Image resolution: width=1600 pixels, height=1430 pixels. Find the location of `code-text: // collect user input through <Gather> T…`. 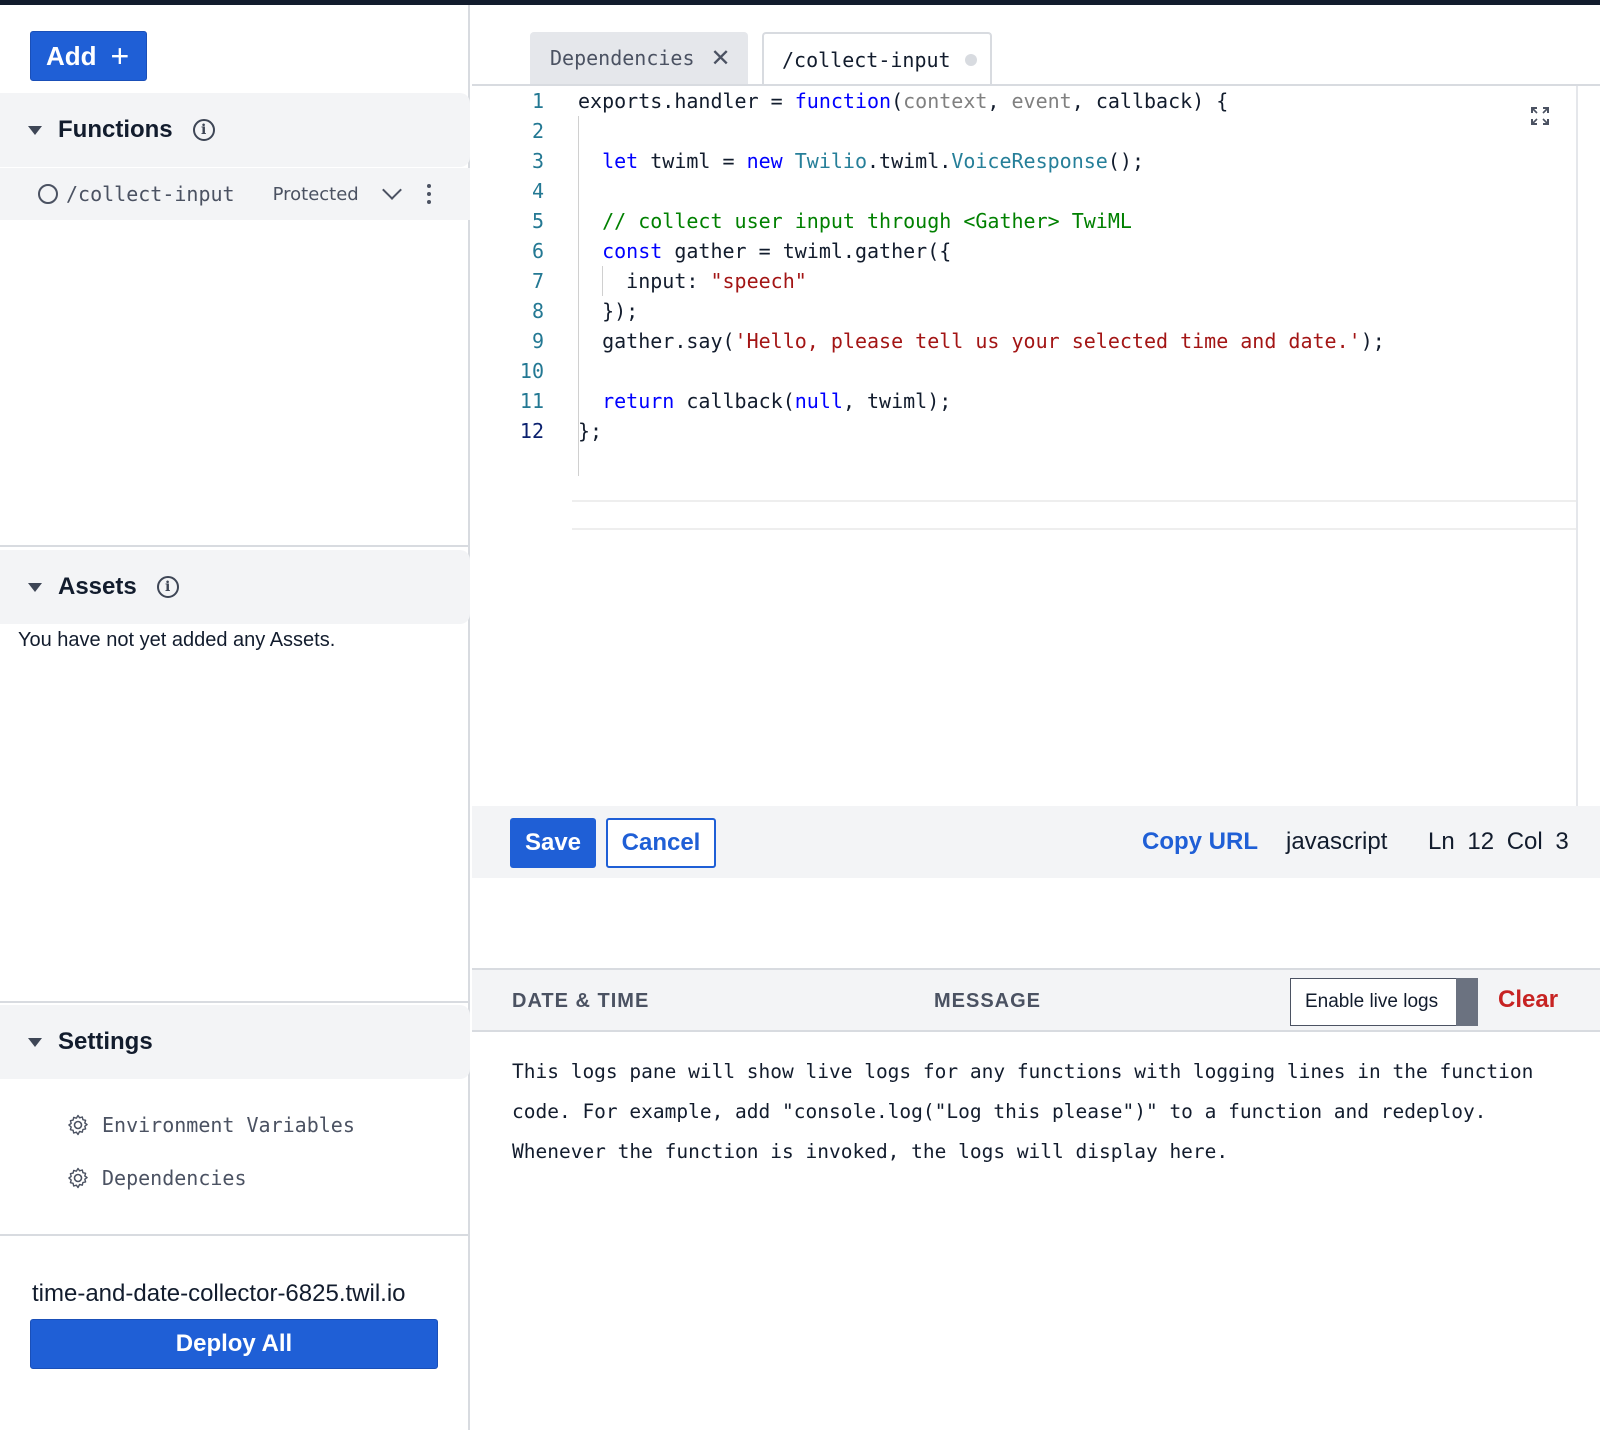

code-text: // collect user input through <Gather> T… is located at coordinates (867, 221).